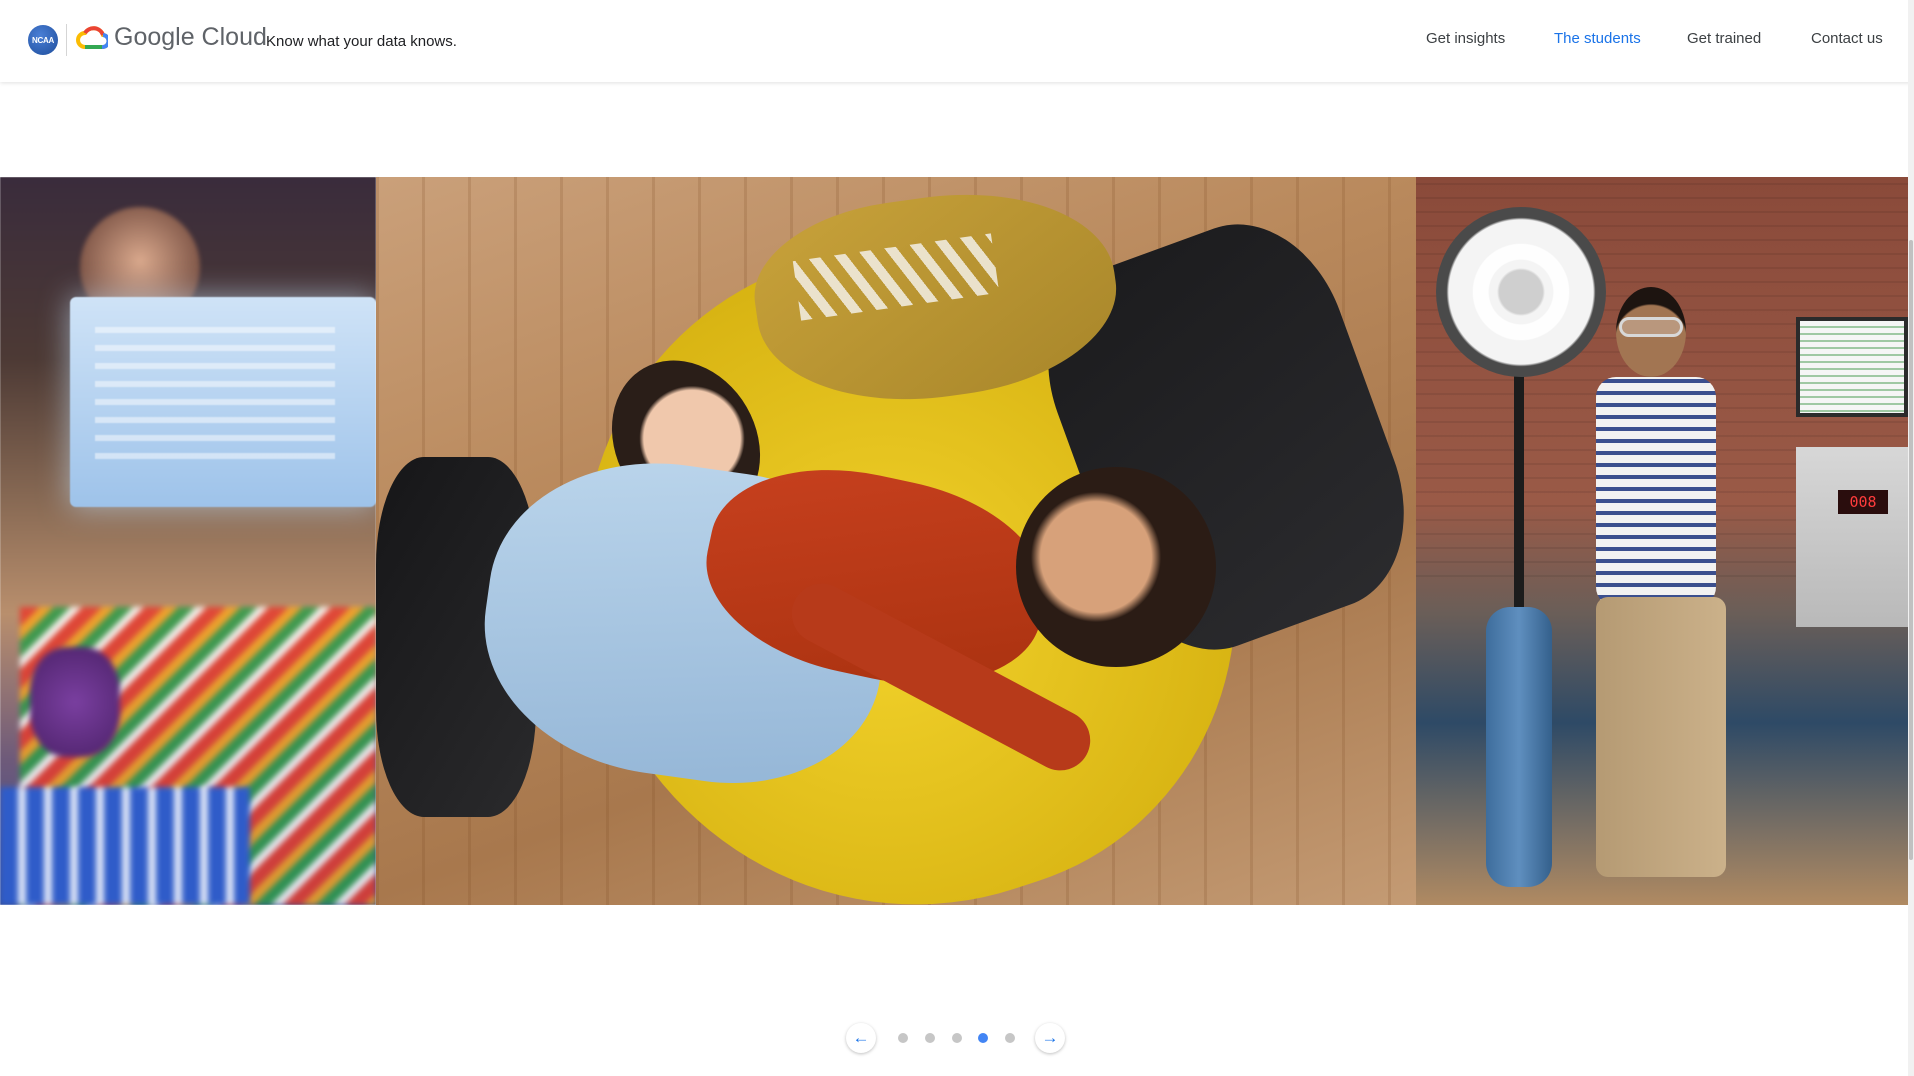 The height and width of the screenshot is (1076, 1914). Describe the element at coordinates (361, 41) in the screenshot. I see `header-tagline: Know what your data knows.` at that location.